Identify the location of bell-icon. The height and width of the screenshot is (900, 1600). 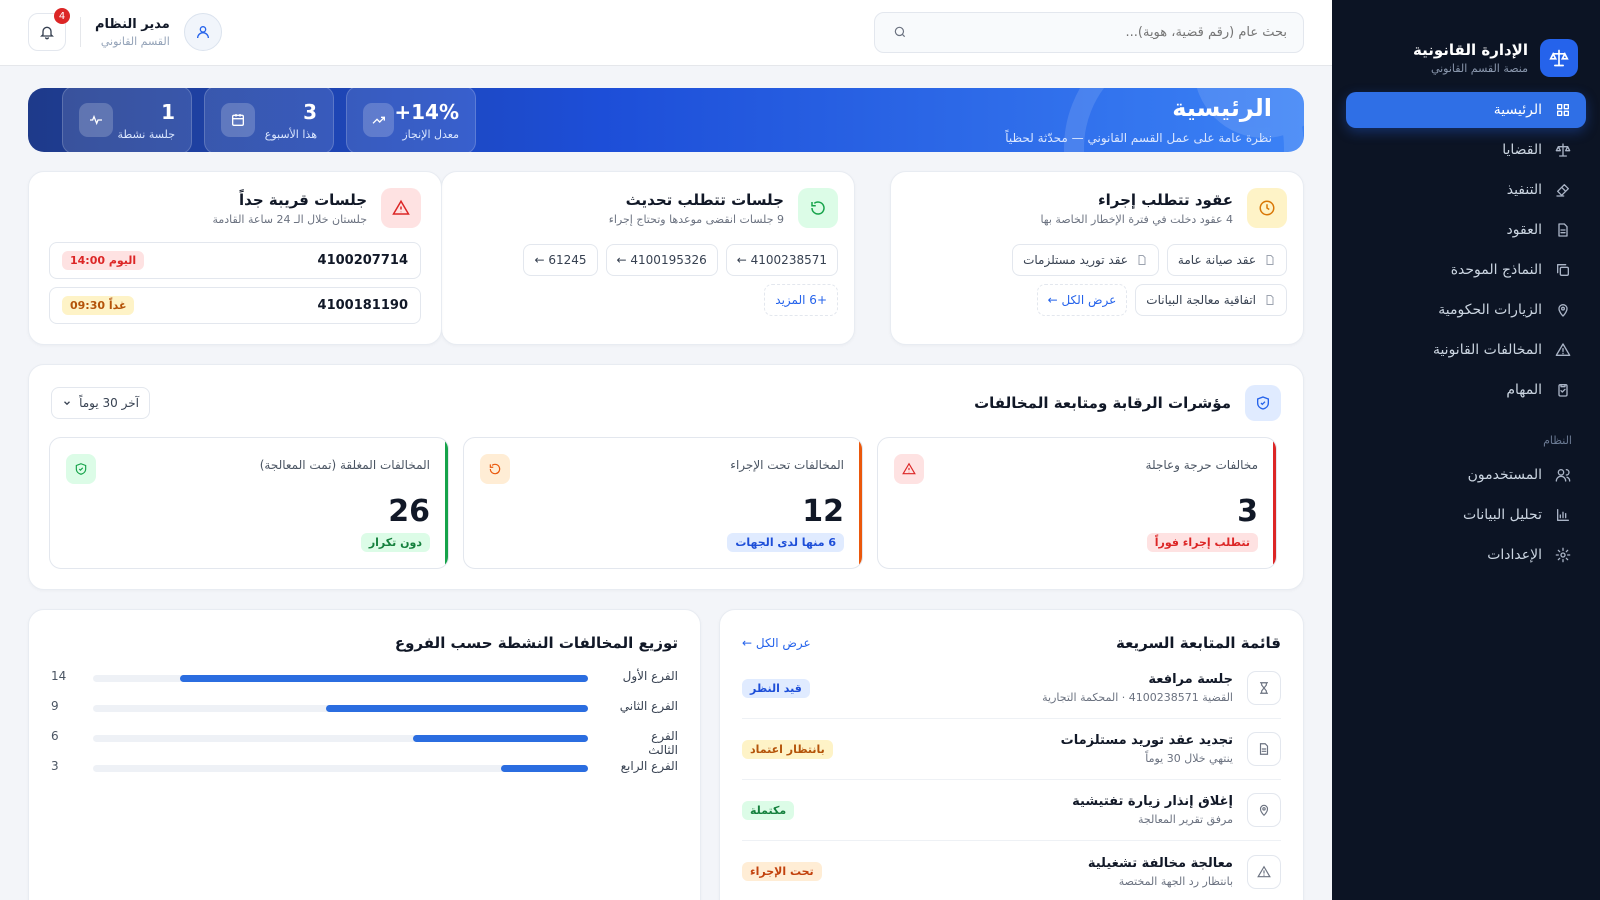
(47, 32).